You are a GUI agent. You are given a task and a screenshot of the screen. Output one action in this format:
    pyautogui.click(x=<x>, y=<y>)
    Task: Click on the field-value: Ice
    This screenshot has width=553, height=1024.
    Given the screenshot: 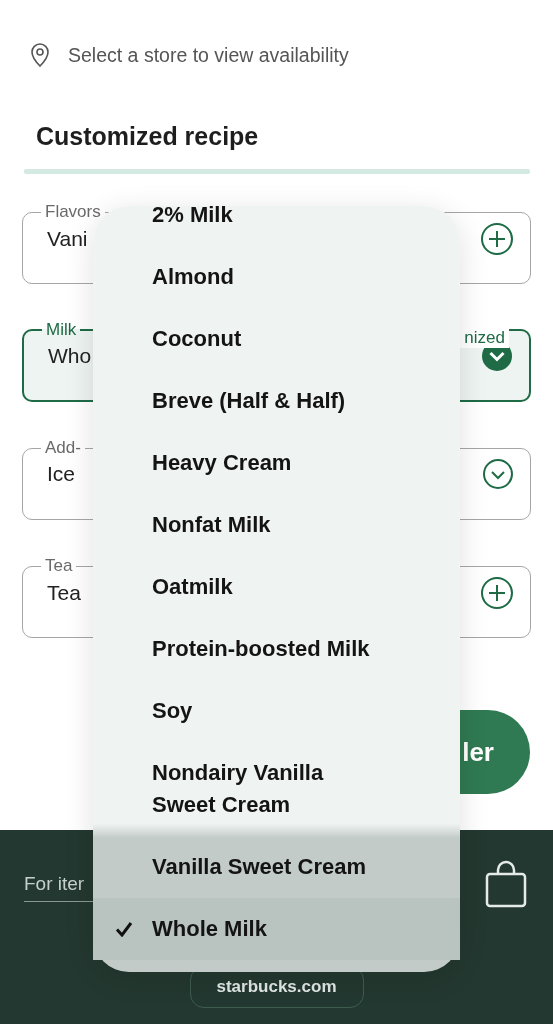 What is the action you would take?
    pyautogui.click(x=61, y=474)
    